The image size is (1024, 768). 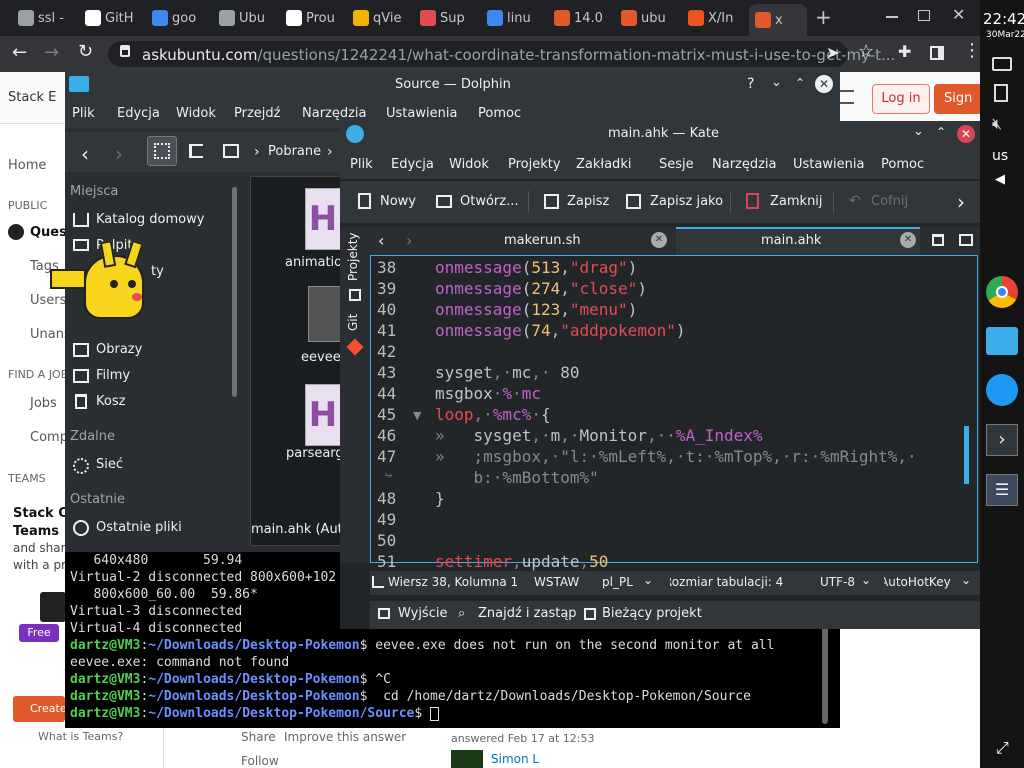 What do you see at coordinates (652, 613) in the screenshot?
I see `current-project-tab: Bieżący projekt` at bounding box center [652, 613].